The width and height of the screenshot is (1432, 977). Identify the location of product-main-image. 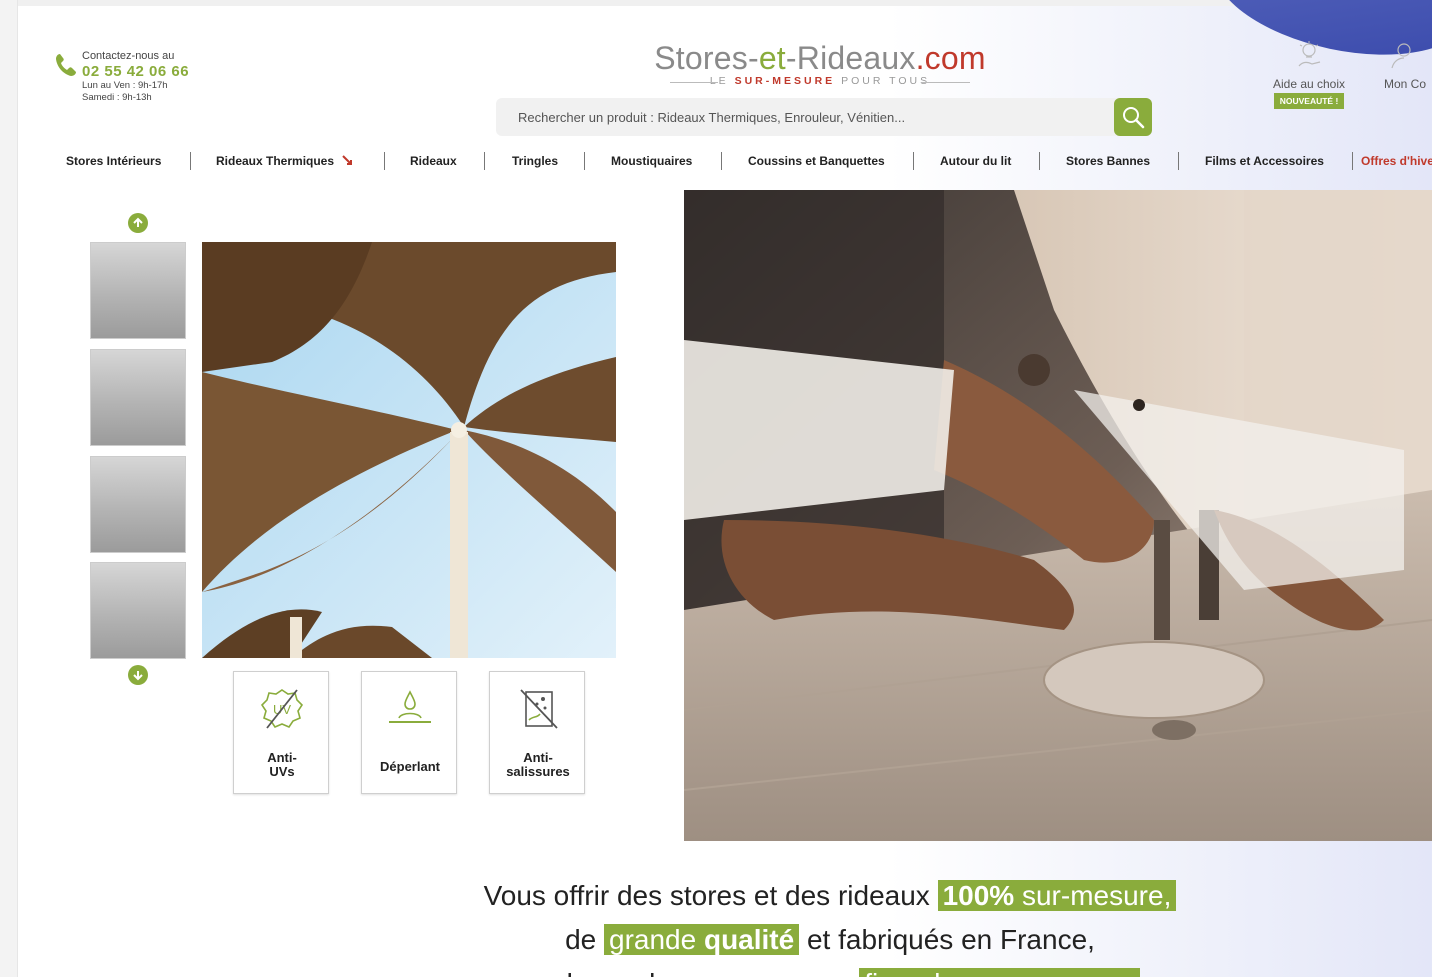
(409, 450).